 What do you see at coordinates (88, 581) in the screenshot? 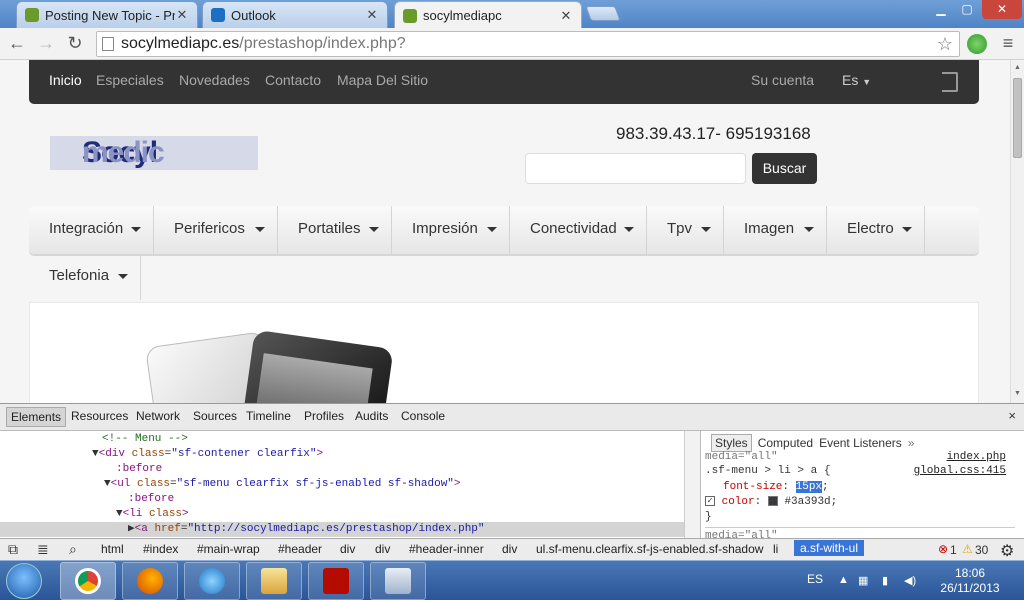
I see `taskbar-chrome` at bounding box center [88, 581].